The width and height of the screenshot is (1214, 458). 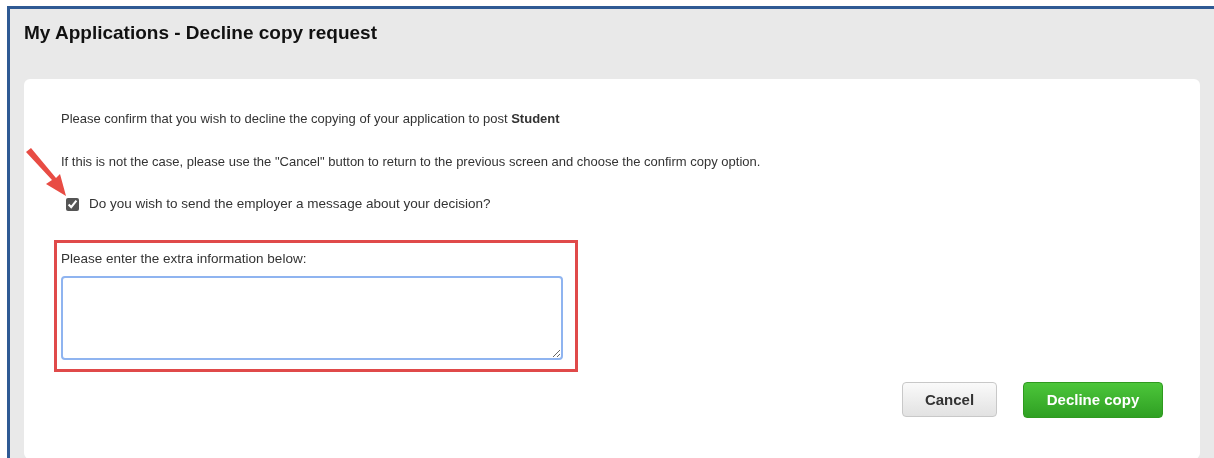 What do you see at coordinates (201, 33) in the screenshot?
I see `page-title: My Applications - Decline copy request` at bounding box center [201, 33].